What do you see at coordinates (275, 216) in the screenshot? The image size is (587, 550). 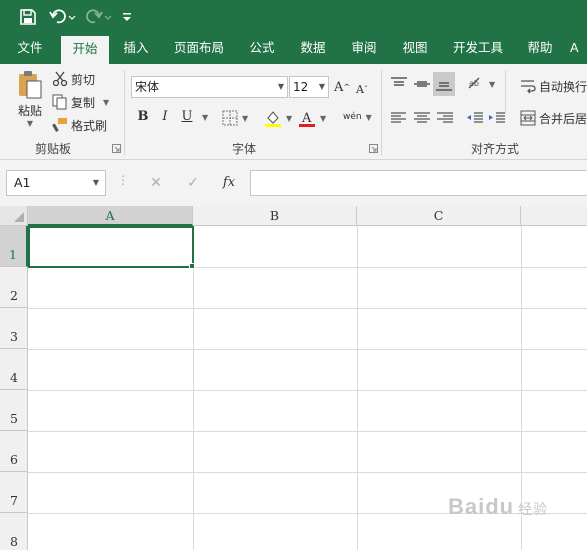 I see `column-header-b: B` at bounding box center [275, 216].